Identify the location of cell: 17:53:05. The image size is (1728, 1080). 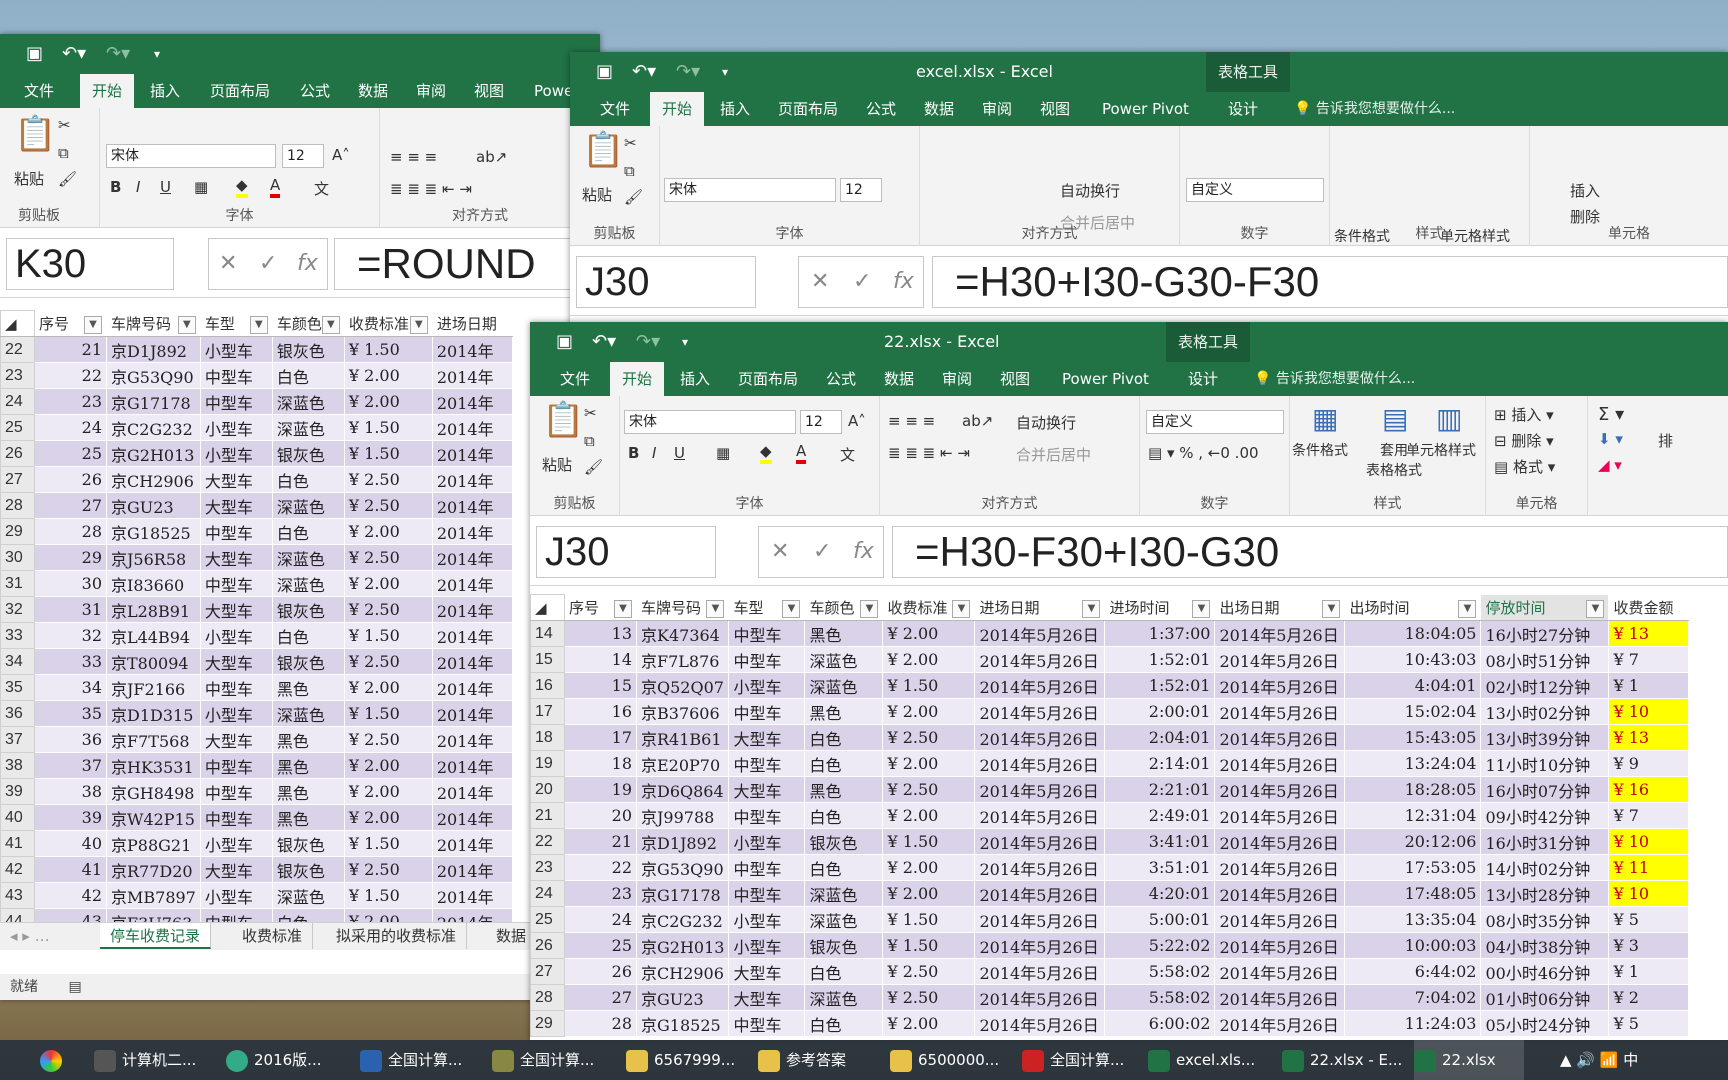
(1413, 867).